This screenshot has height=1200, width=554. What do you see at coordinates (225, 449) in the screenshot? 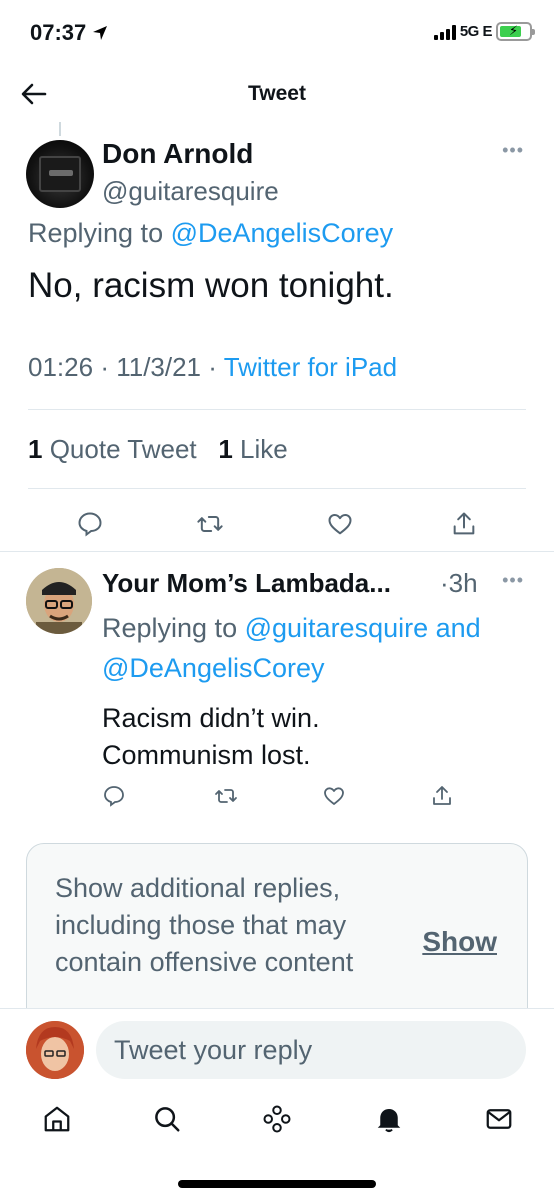
I see `like-count: 1` at bounding box center [225, 449].